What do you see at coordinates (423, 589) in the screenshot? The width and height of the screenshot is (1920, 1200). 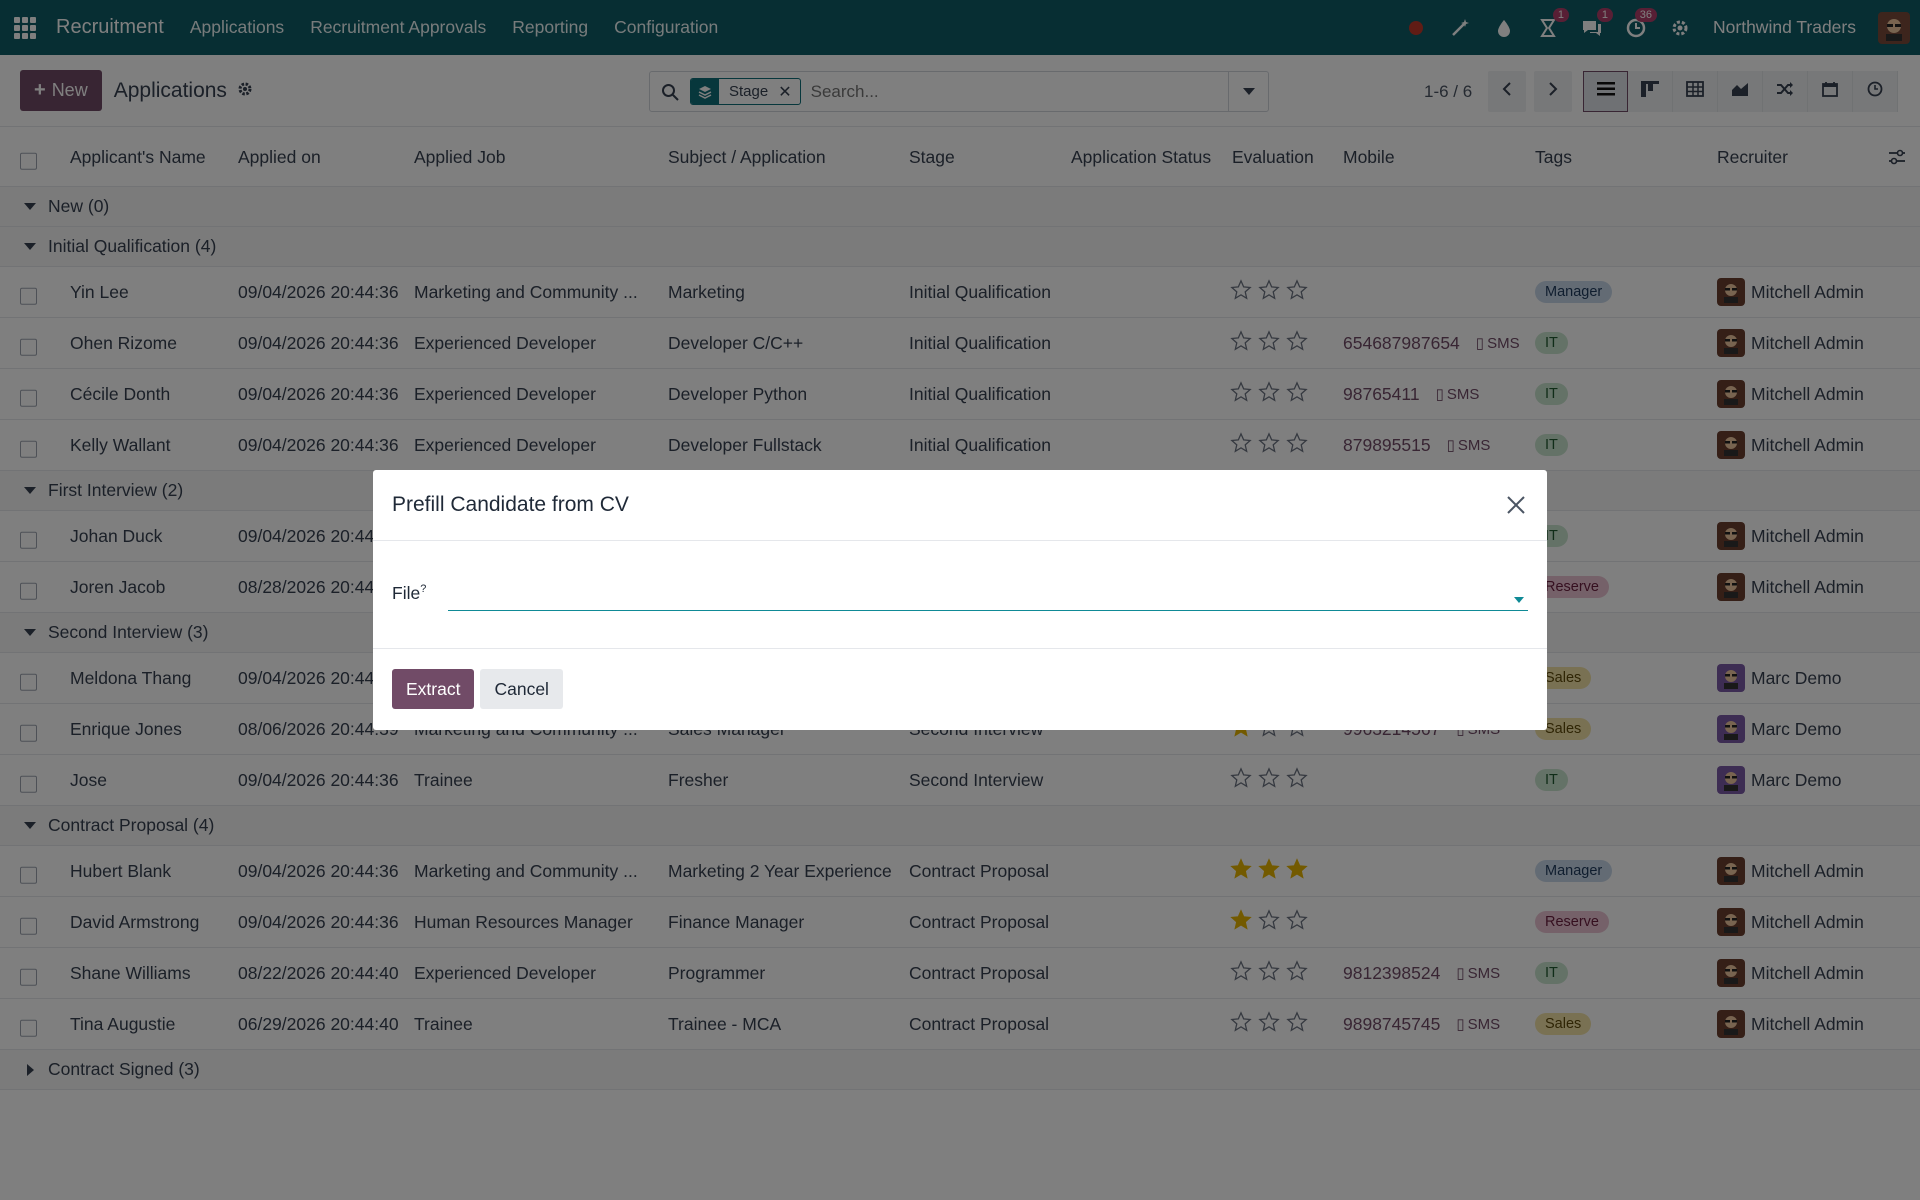 I see `help-tooltip-icon: ?` at bounding box center [423, 589].